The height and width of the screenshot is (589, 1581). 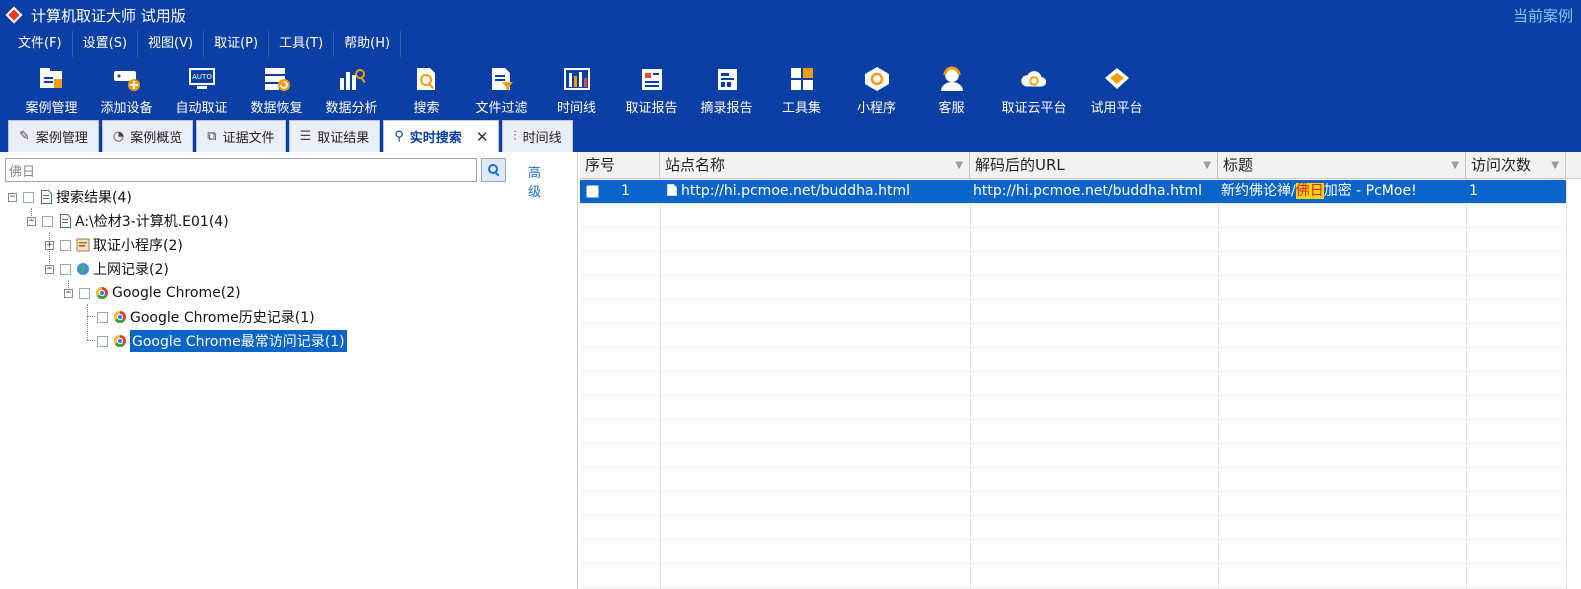 What do you see at coordinates (206, 317) in the screenshot?
I see `tree-node-chrome-history: Google Chrome历史记录(1)` at bounding box center [206, 317].